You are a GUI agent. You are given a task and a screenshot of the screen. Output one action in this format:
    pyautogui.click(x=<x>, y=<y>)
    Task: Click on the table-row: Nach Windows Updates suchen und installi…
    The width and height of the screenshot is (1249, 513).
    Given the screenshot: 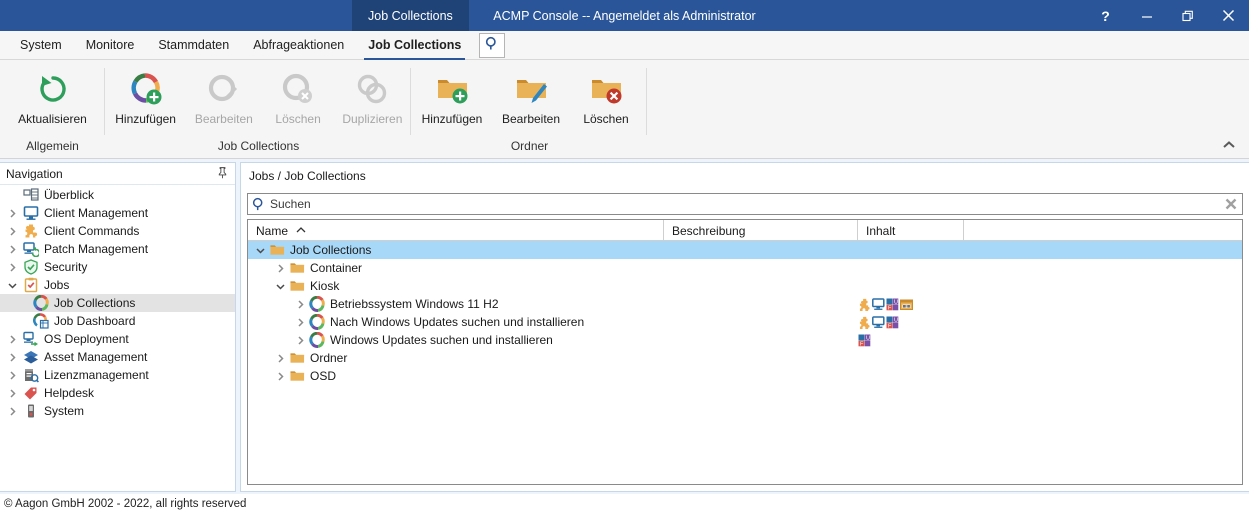 What is the action you would take?
    pyautogui.click(x=745, y=322)
    